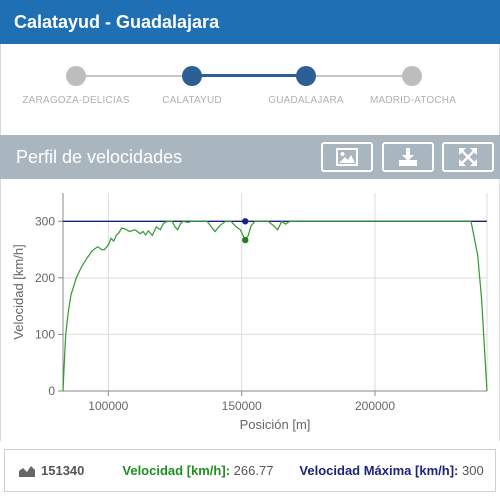  Describe the element at coordinates (18, 291) in the screenshot. I see `y-axis-label: Velocidad [km/h]` at that location.